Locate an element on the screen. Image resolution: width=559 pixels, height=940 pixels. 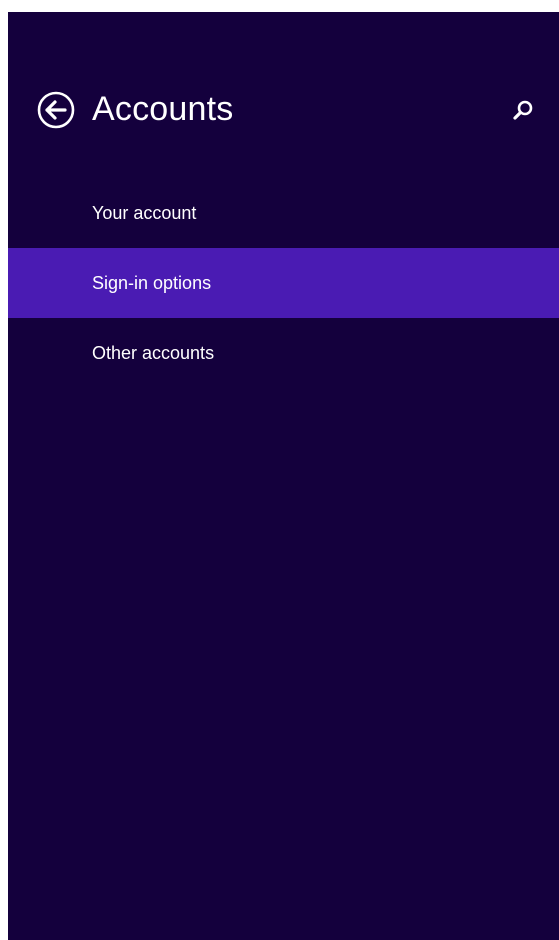
search-icon is located at coordinates (523, 111).